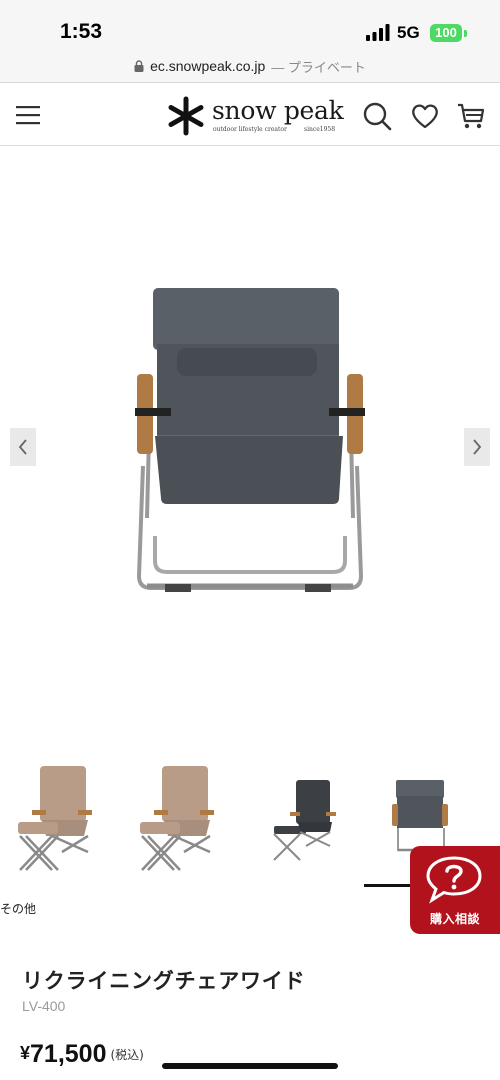 This screenshot has height=1080, width=500. I want to click on question-bubble-icon, so click(454, 880).